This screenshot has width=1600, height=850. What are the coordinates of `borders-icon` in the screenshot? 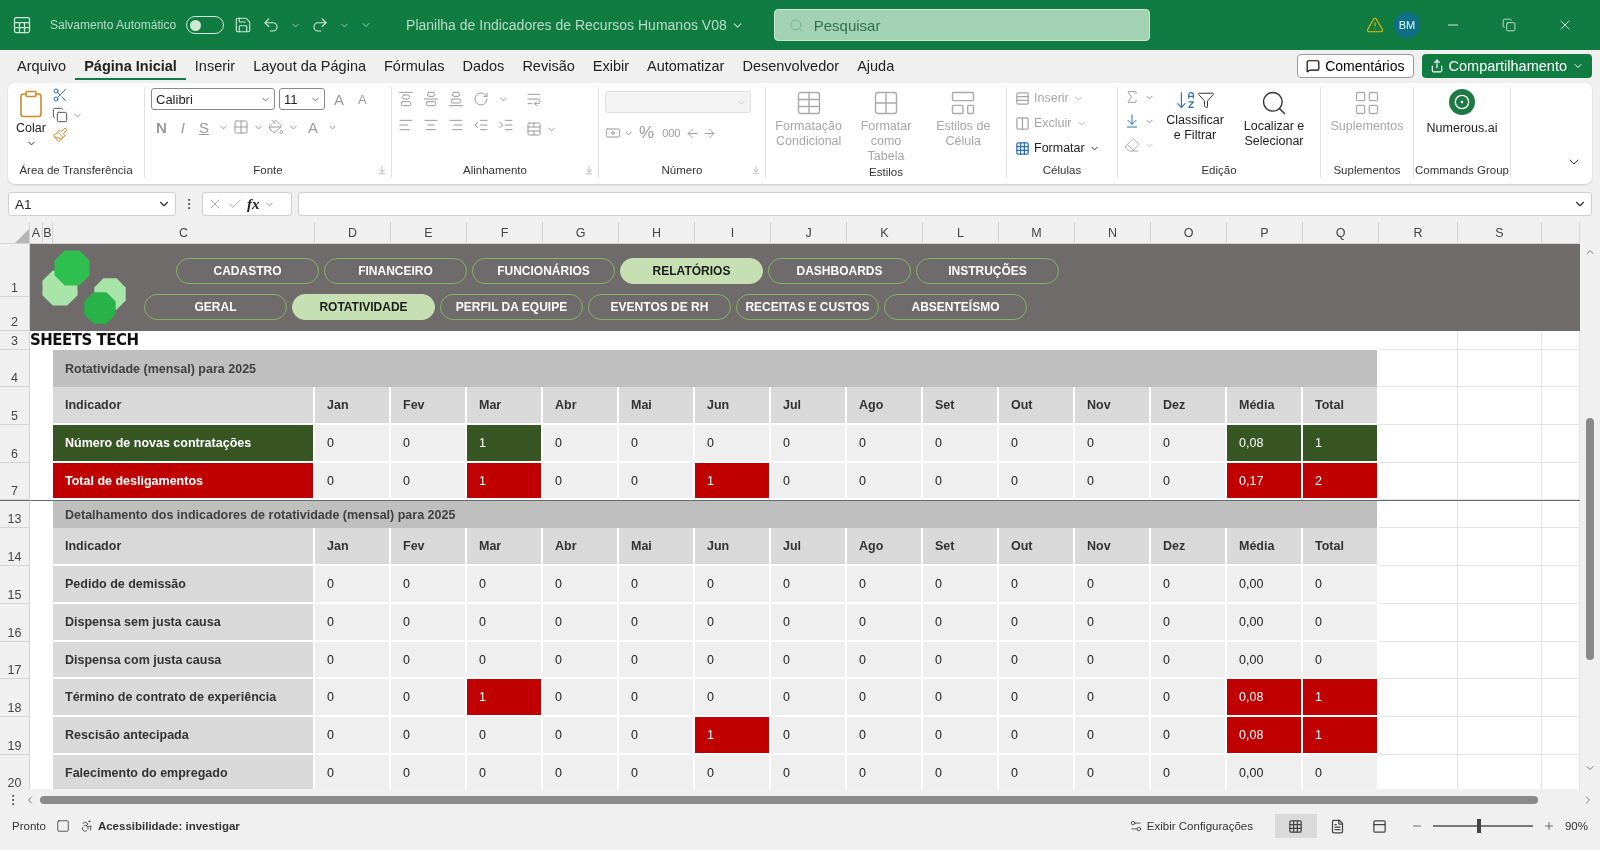 It's located at (241, 127).